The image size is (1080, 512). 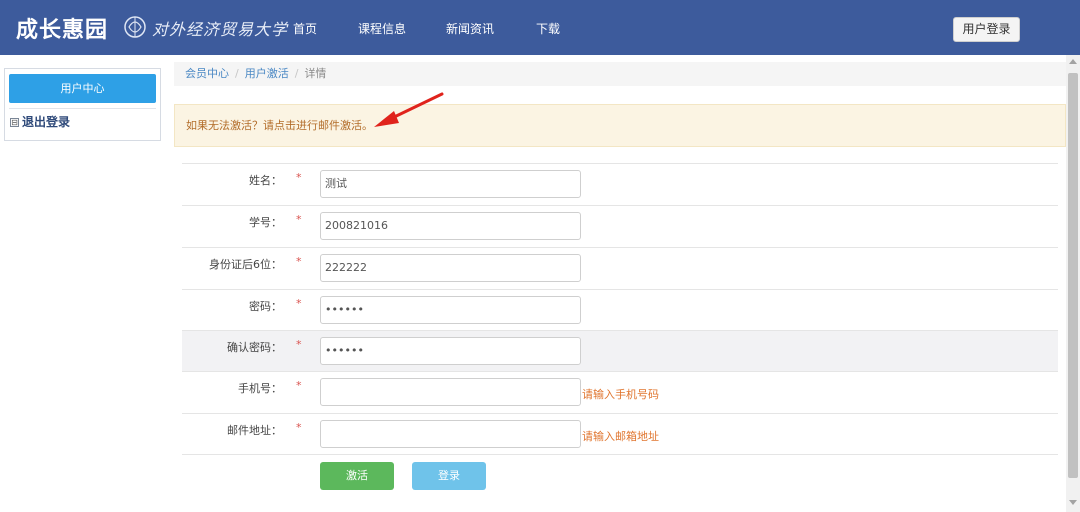 I want to click on email-hint: 请输入邮箱地址, so click(x=620, y=436).